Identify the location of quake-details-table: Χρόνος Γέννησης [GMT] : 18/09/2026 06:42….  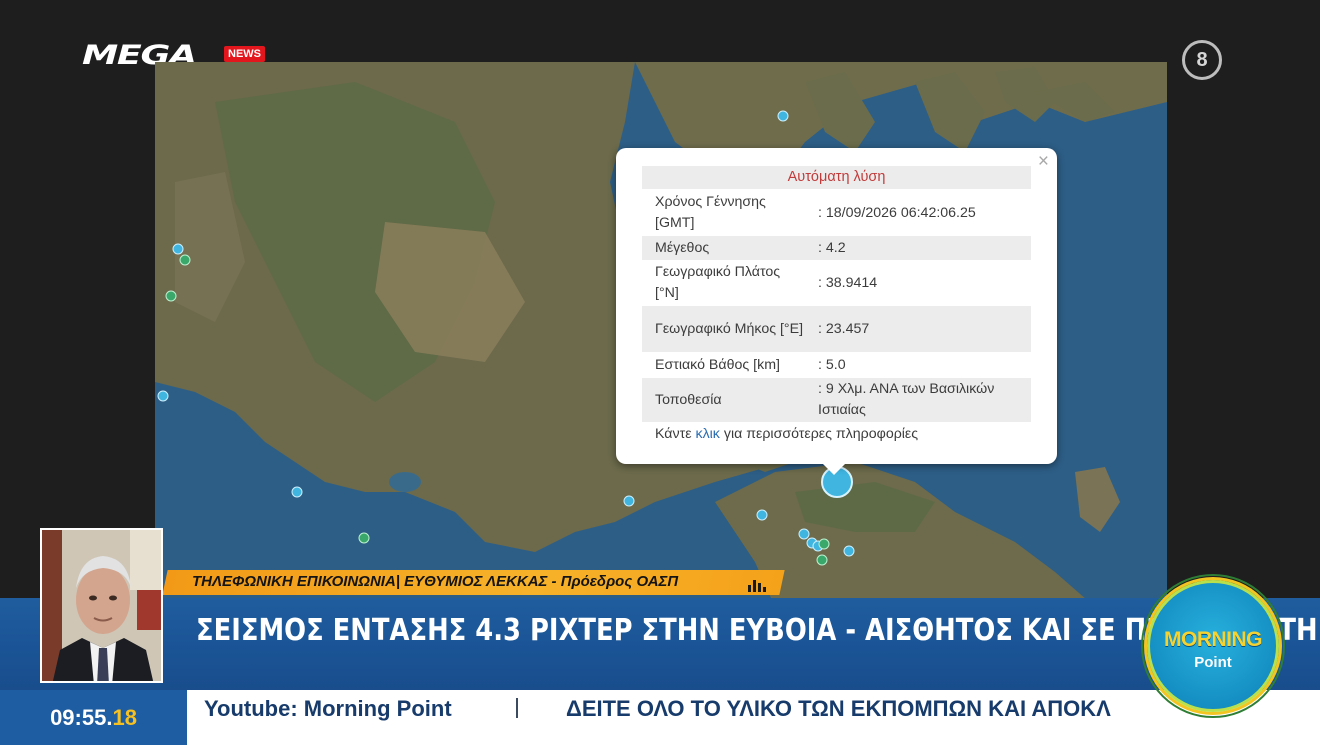
(836, 306).